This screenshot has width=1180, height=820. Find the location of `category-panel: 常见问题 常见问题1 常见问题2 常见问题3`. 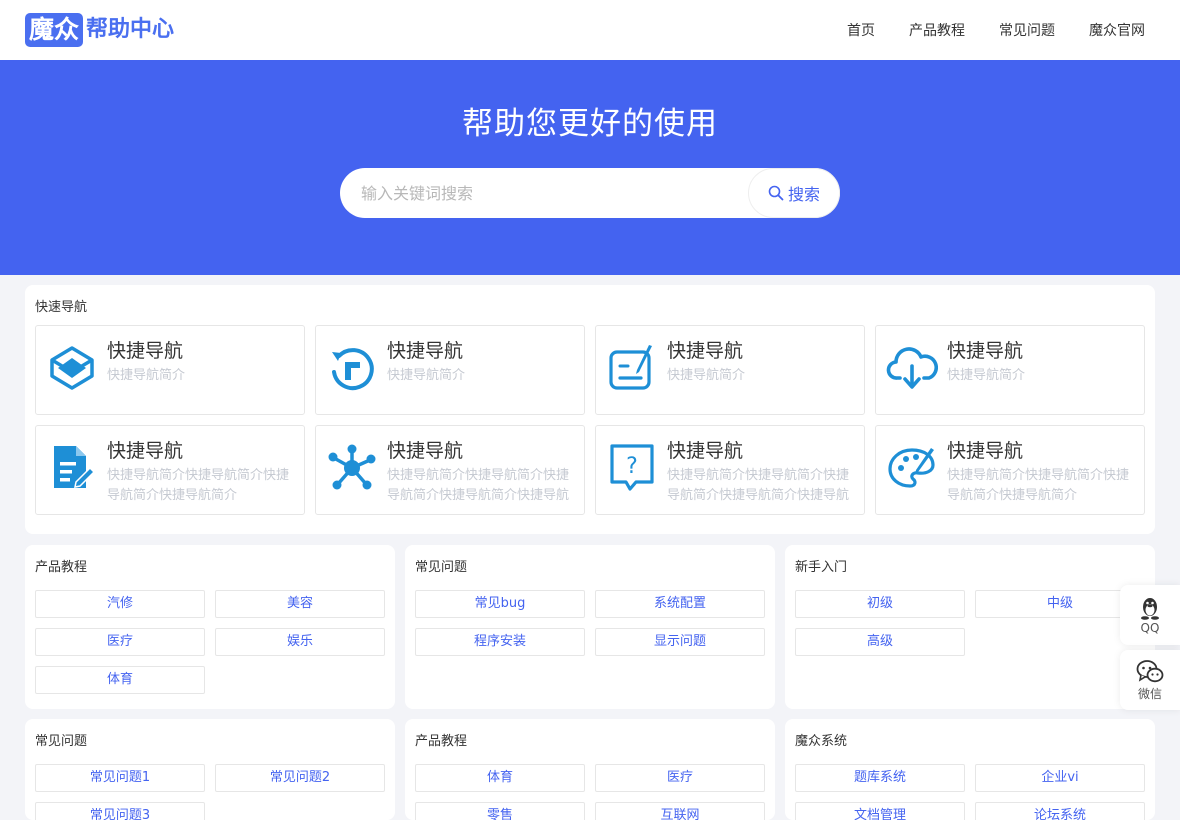

category-panel: 常见问题 常见问题1 常见问题2 常见问题3 is located at coordinates (210, 769).